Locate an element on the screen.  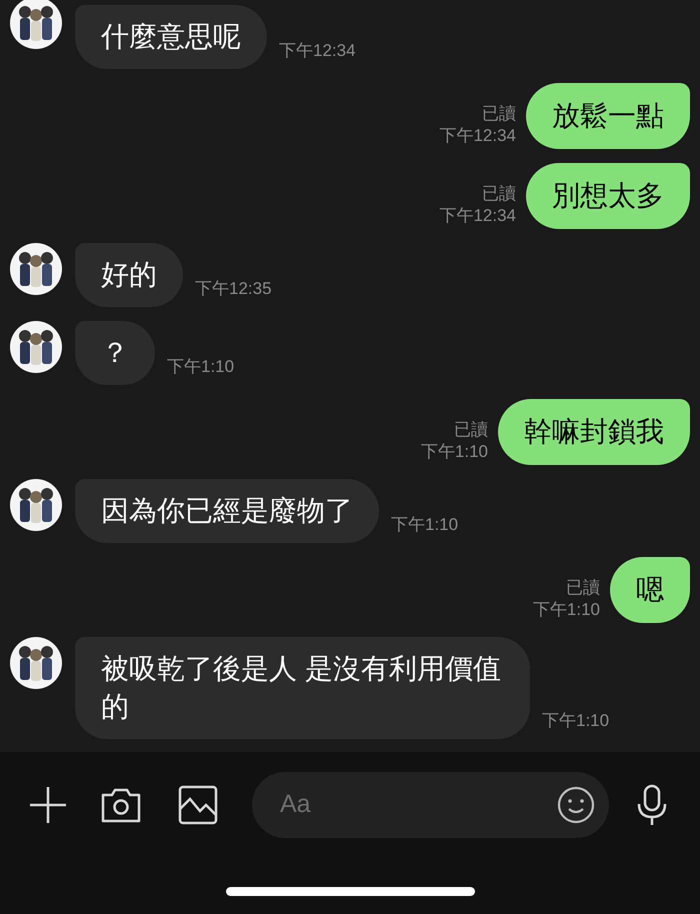
message-field: Aa is located at coordinates (430, 805).